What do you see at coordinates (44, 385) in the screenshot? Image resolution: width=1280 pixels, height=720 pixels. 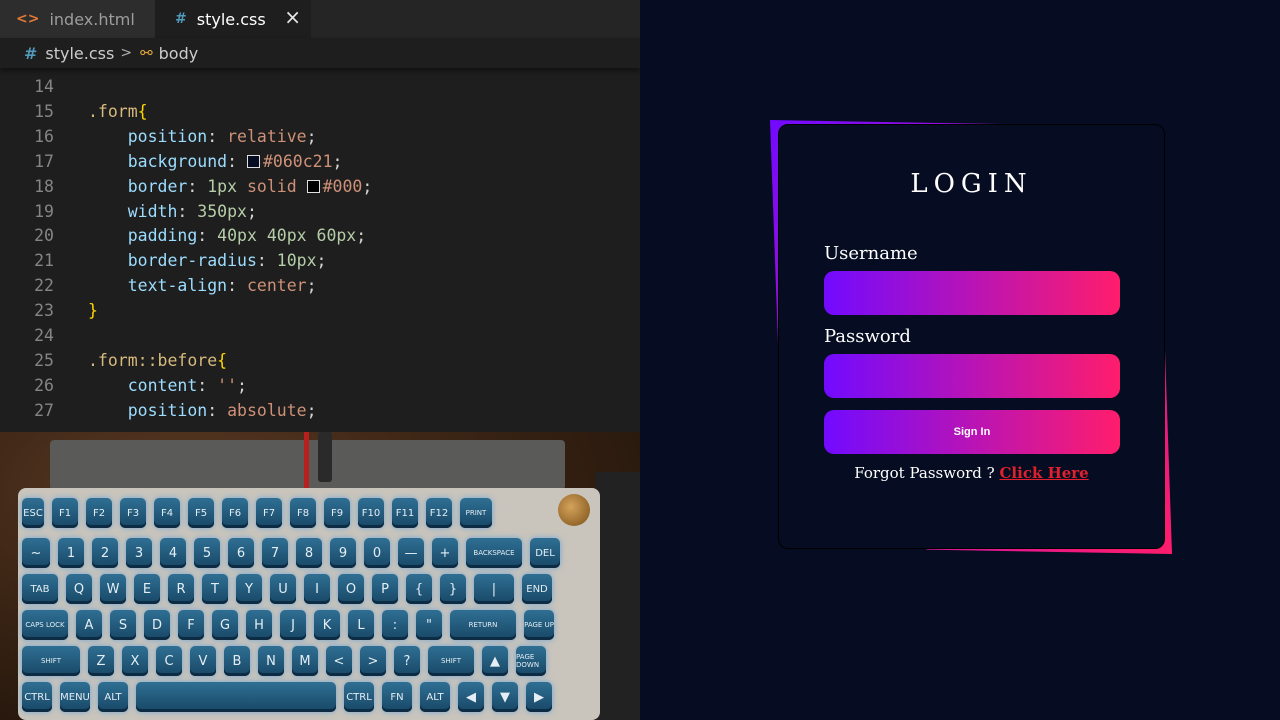 I see `line-number: 26` at bounding box center [44, 385].